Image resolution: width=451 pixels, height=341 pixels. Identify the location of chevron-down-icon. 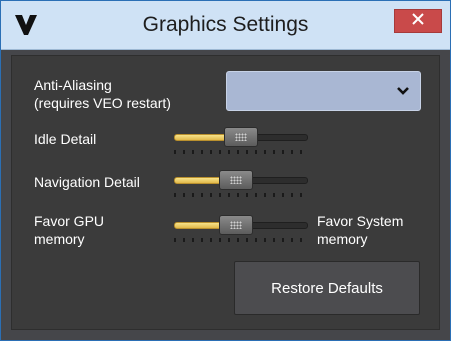
(403, 91).